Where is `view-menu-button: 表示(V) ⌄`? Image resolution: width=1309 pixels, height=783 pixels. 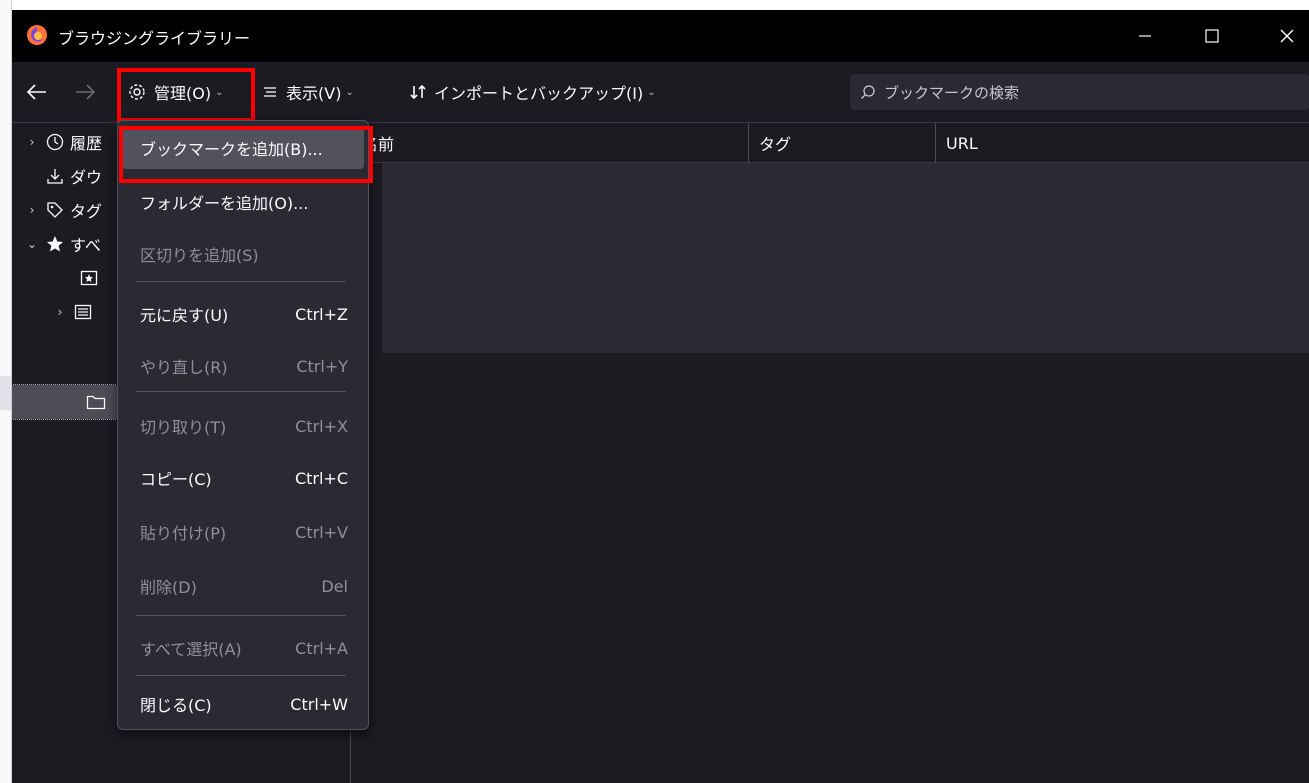 view-menu-button: 表示(V) ⌄ is located at coordinates (308, 92).